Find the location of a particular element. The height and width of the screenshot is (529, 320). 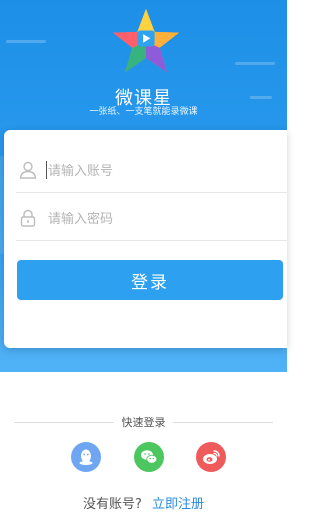

app-logo-icon is located at coordinates (146, 40).